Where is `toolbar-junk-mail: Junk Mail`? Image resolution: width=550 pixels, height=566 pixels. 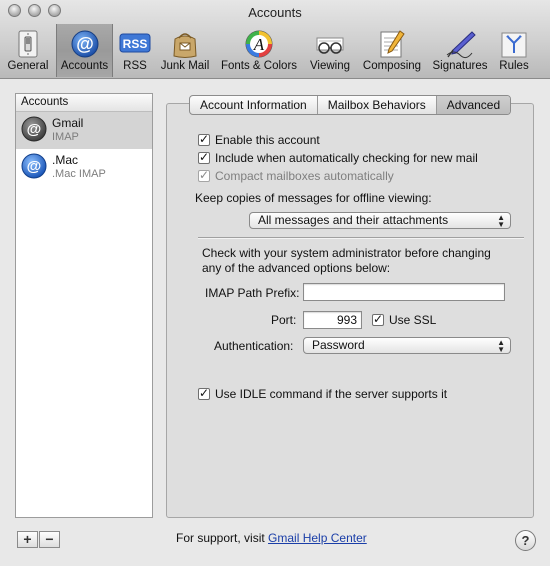 toolbar-junk-mail: Junk Mail is located at coordinates (185, 50).